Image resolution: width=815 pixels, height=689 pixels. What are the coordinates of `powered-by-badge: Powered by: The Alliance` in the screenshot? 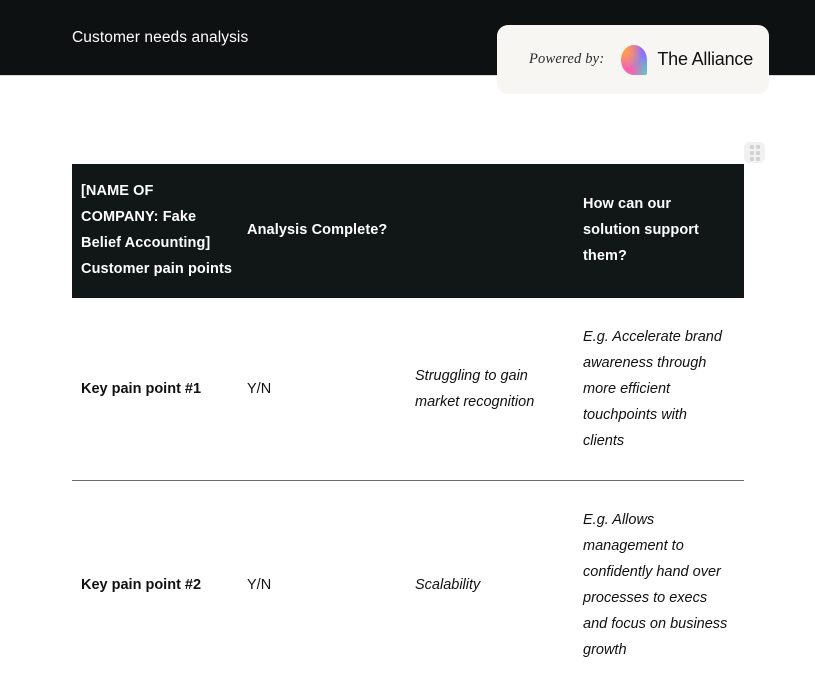 It's located at (633, 59).